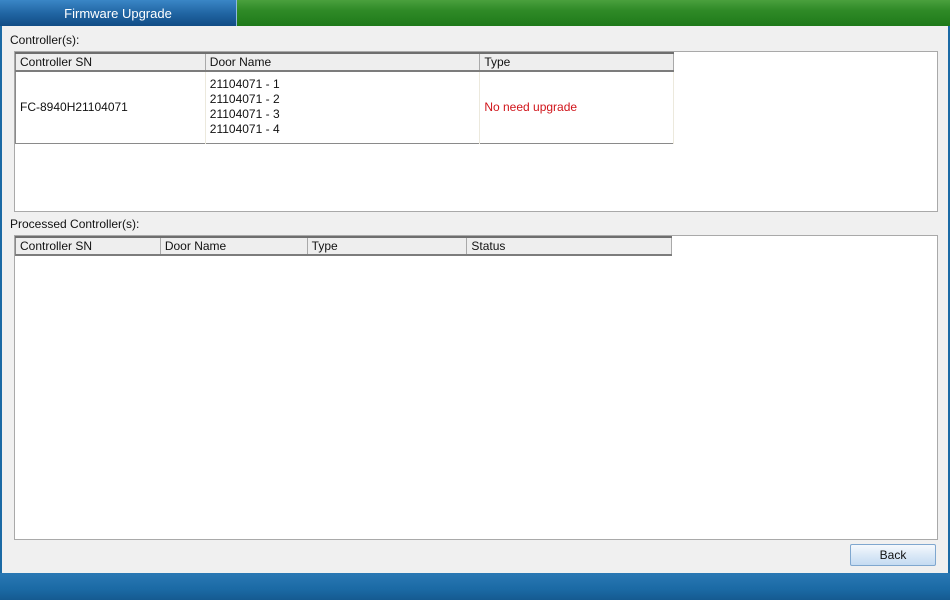 This screenshot has height=600, width=950. Describe the element at coordinates (75, 224) in the screenshot. I see `processed-section-label: Processed Controller(s):` at that location.